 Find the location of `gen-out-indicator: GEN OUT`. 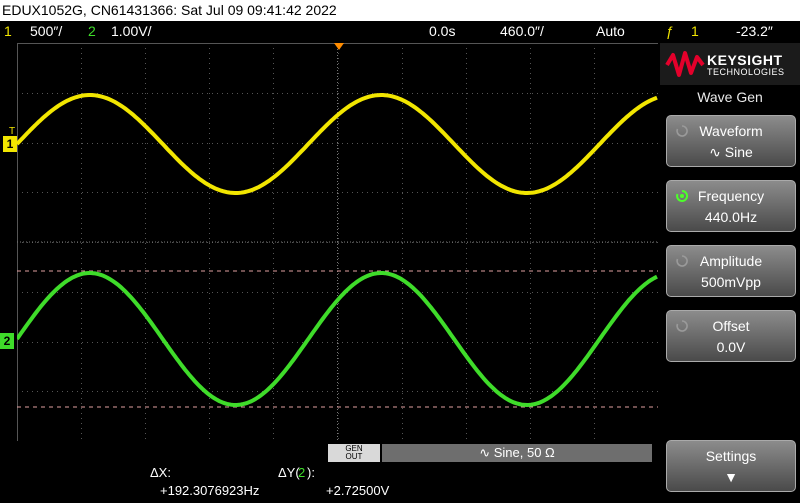

gen-out-indicator: GEN OUT is located at coordinates (354, 453).